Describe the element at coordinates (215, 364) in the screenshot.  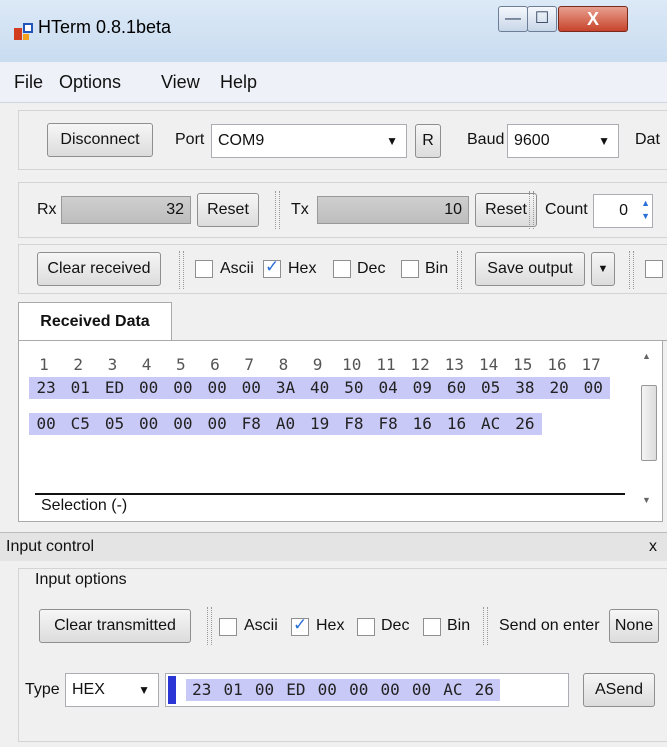
I see `column-number: 6` at that location.